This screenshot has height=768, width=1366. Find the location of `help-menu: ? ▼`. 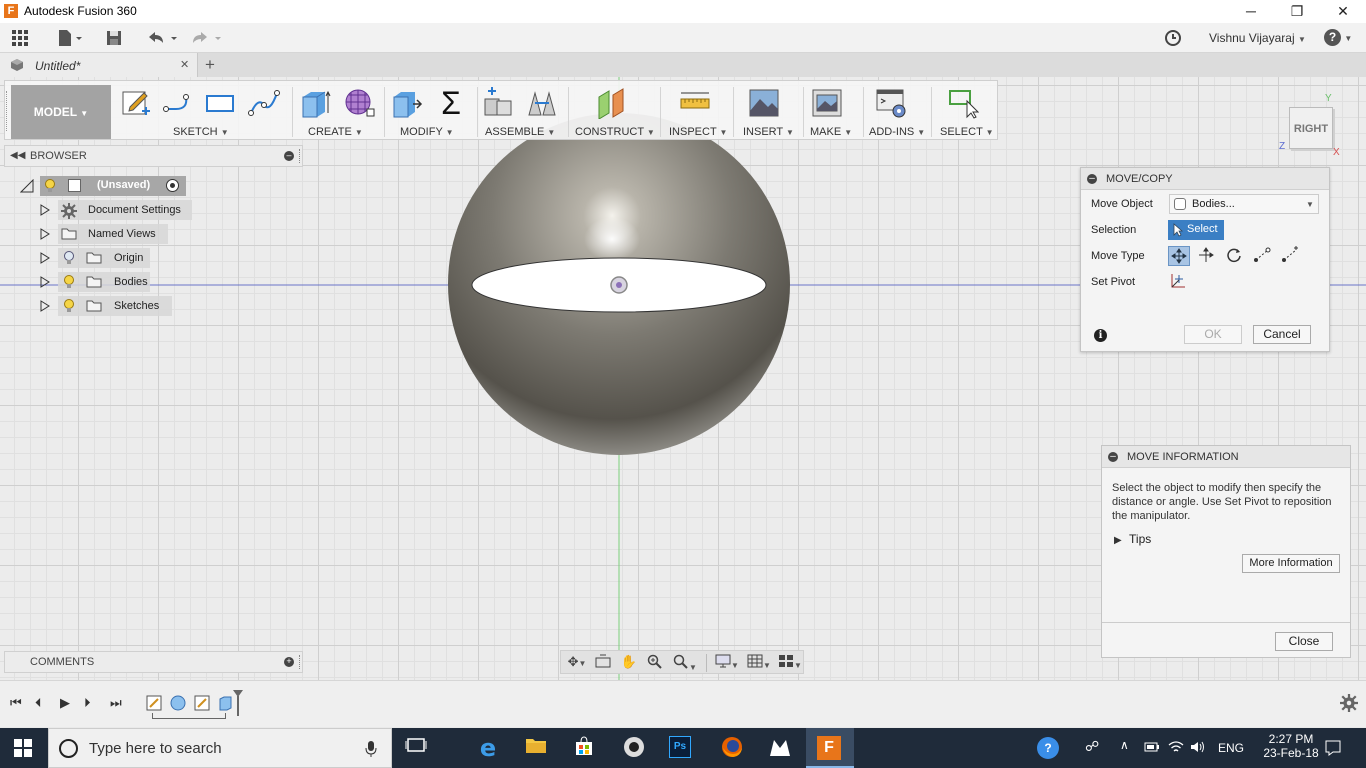

help-menu: ? ▼ is located at coordinates (1338, 37).